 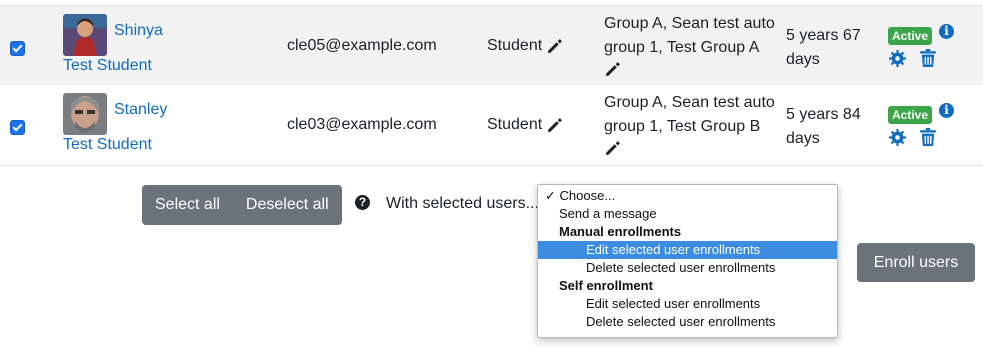 What do you see at coordinates (606, 285) in the screenshot?
I see `dropdown-group-label: Self enrollment` at bounding box center [606, 285].